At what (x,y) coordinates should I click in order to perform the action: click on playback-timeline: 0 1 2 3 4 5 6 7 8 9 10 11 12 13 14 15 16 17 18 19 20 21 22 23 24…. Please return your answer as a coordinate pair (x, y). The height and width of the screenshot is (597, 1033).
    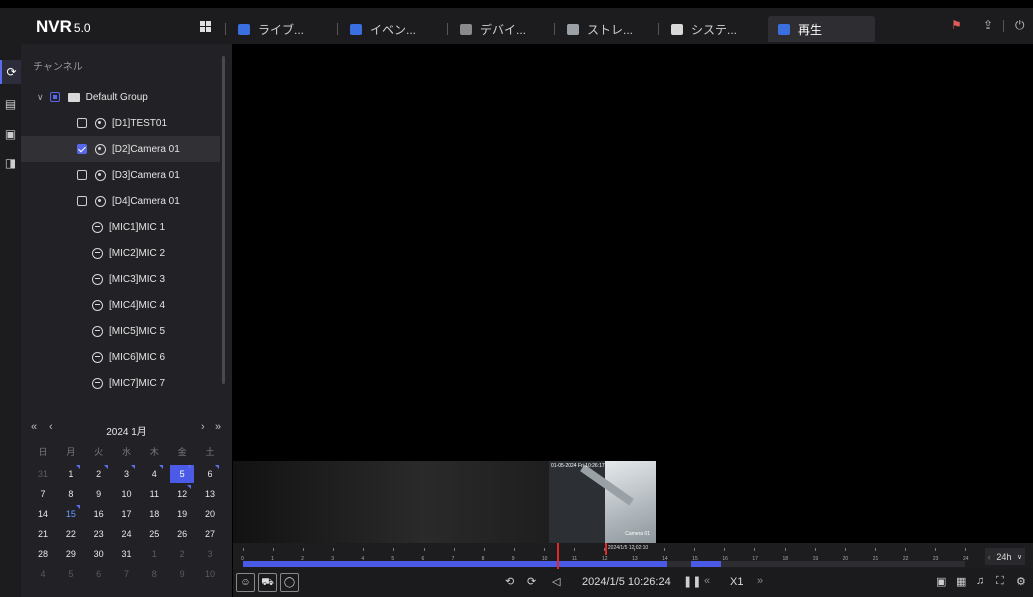
    Looking at the image, I should click on (633, 556).